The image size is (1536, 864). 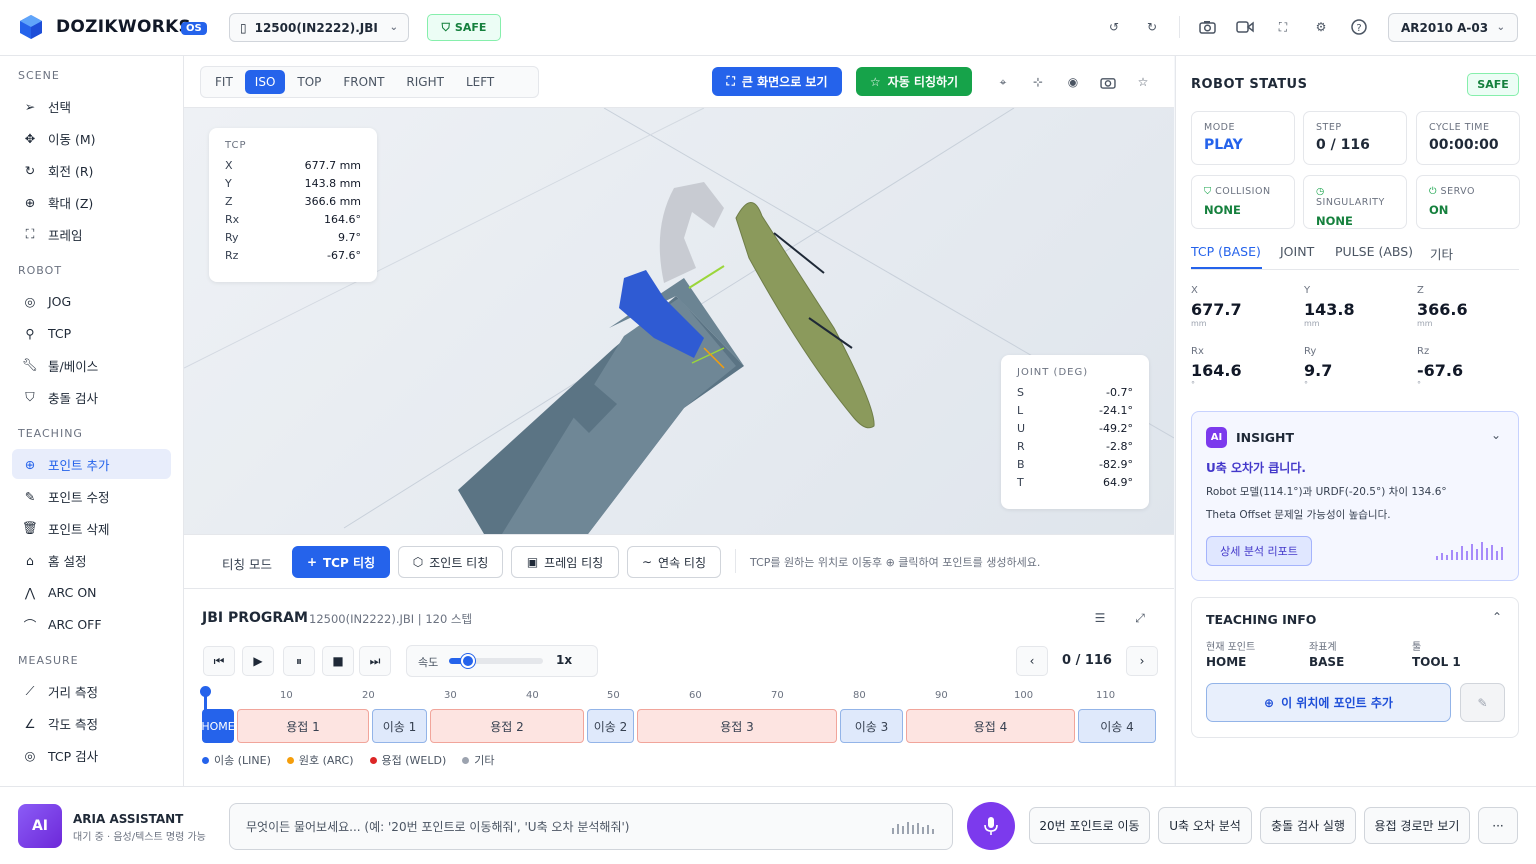 What do you see at coordinates (1100, 618) in the screenshot?
I see `list-icon: ☰` at bounding box center [1100, 618].